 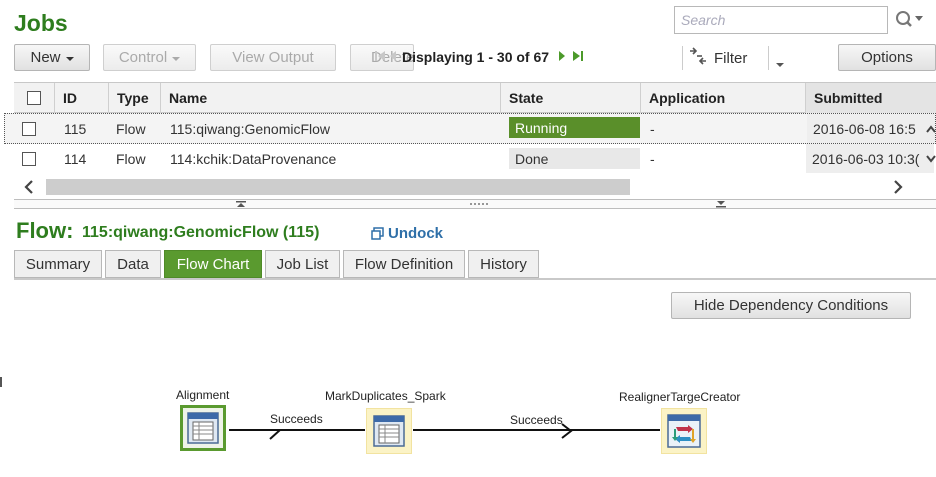 I want to click on detail-title-label: Flow:, so click(x=45, y=230).